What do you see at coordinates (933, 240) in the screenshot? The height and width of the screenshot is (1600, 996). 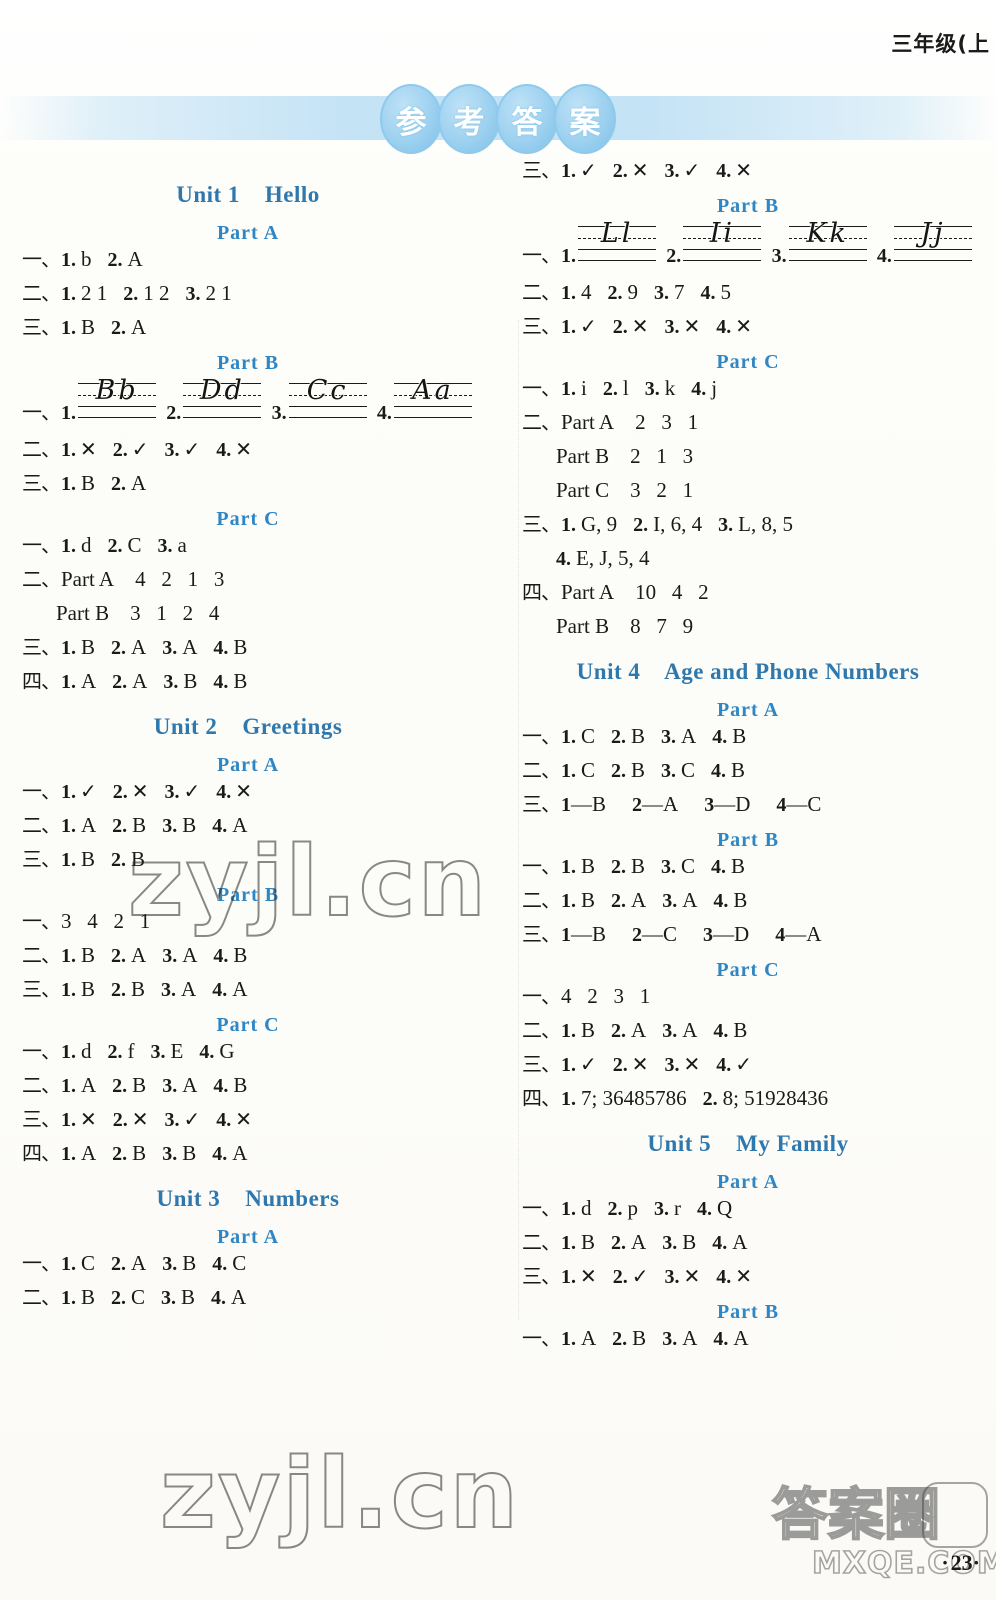 I see `handwriting-ruled-box: Jj` at bounding box center [933, 240].